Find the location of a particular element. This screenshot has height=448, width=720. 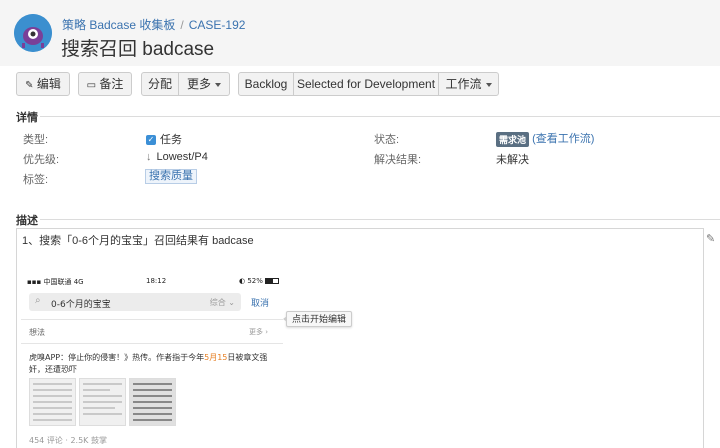

phone-carrier: ▪▪▪ 中国联通 4G is located at coordinates (55, 282).